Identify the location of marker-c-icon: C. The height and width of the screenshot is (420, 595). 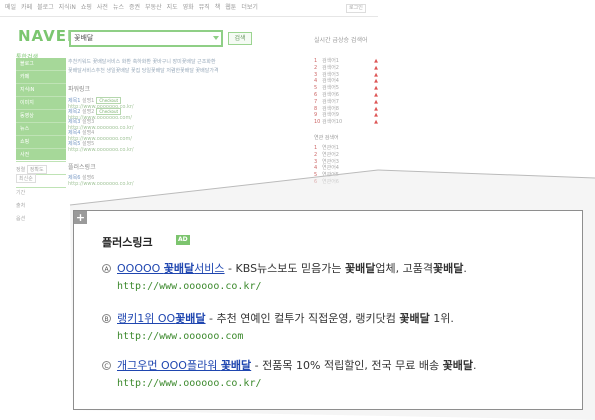
(106, 365).